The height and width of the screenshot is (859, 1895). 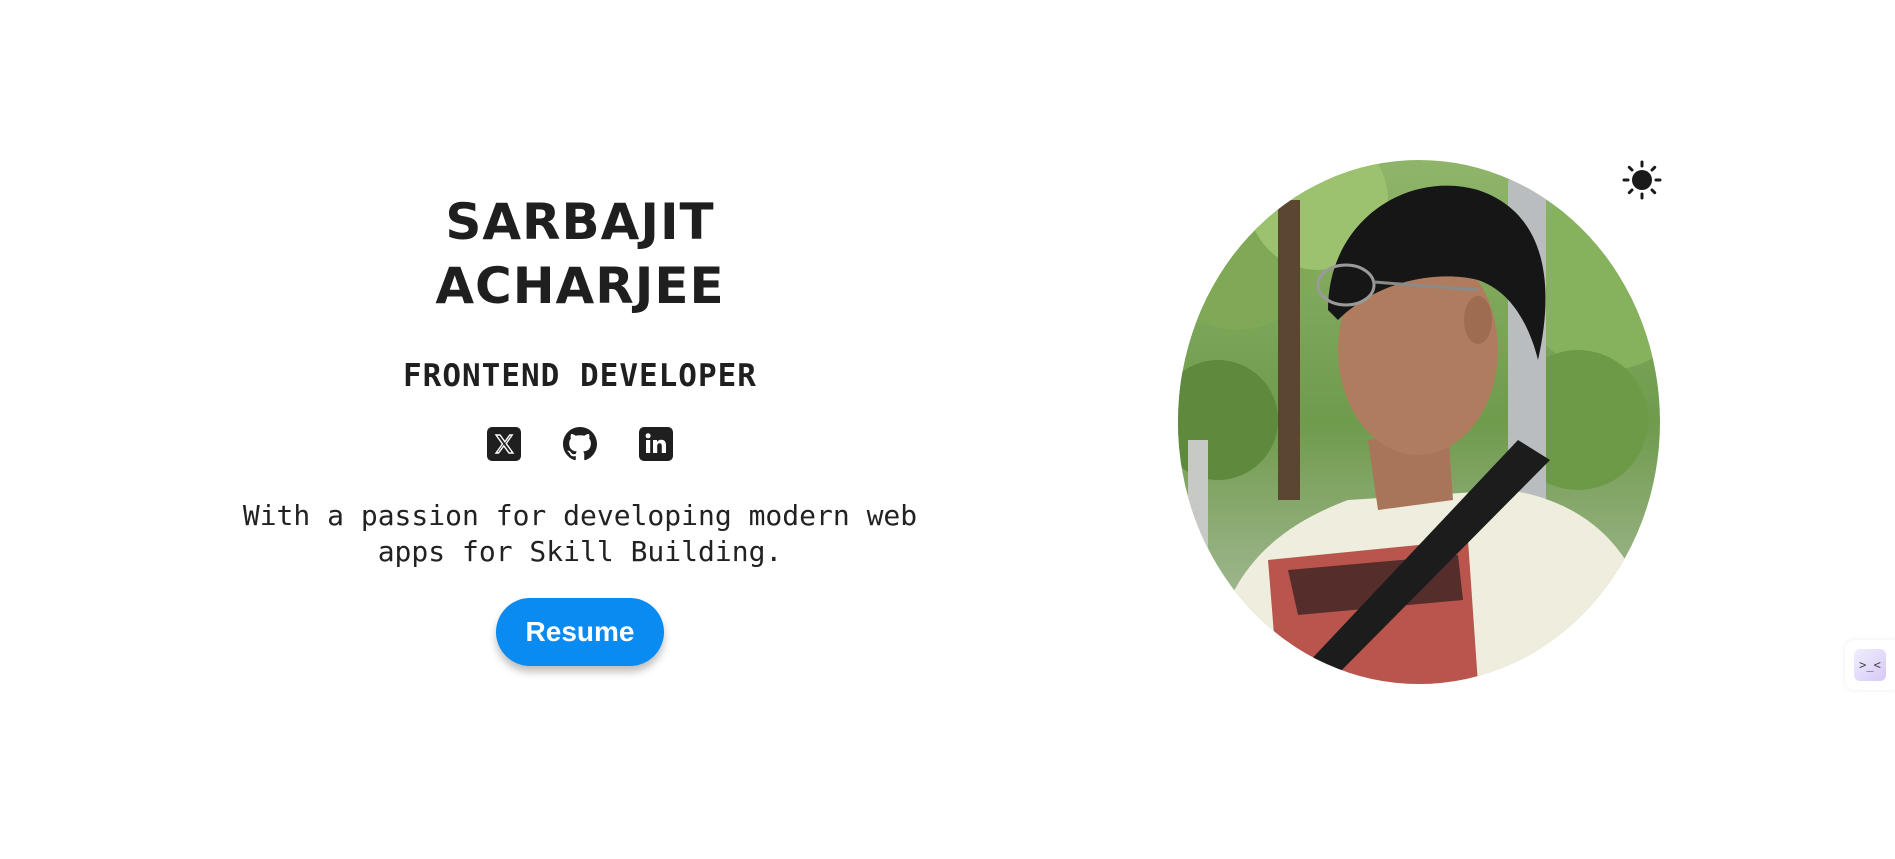 I want to click on theme-toggle, so click(x=1642, y=180).